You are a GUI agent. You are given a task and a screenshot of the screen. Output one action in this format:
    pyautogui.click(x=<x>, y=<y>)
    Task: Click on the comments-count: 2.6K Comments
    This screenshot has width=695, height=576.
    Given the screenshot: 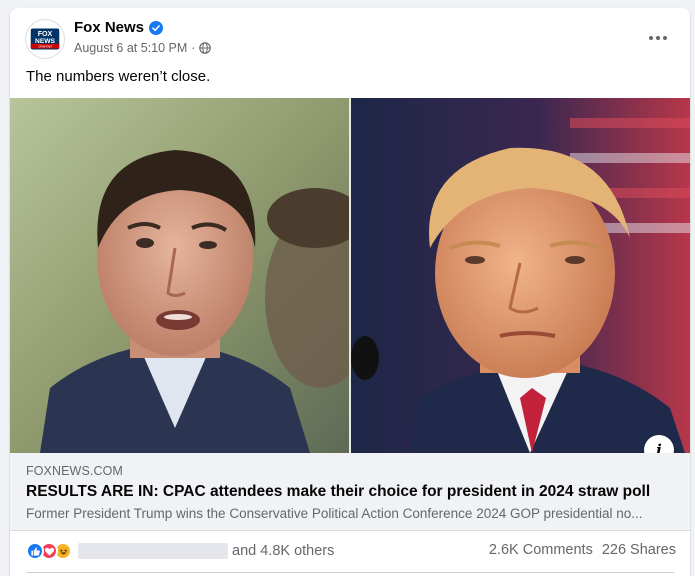 What is the action you would take?
    pyautogui.click(x=541, y=550)
    